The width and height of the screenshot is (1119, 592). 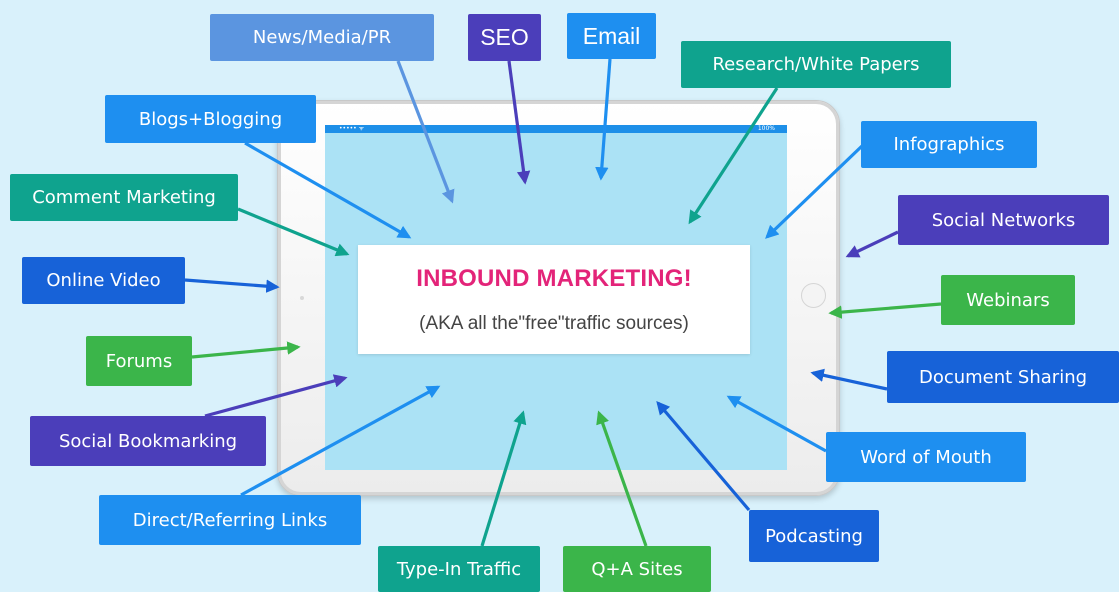 What do you see at coordinates (519, 122) in the screenshot?
I see `arrow-seo` at bounding box center [519, 122].